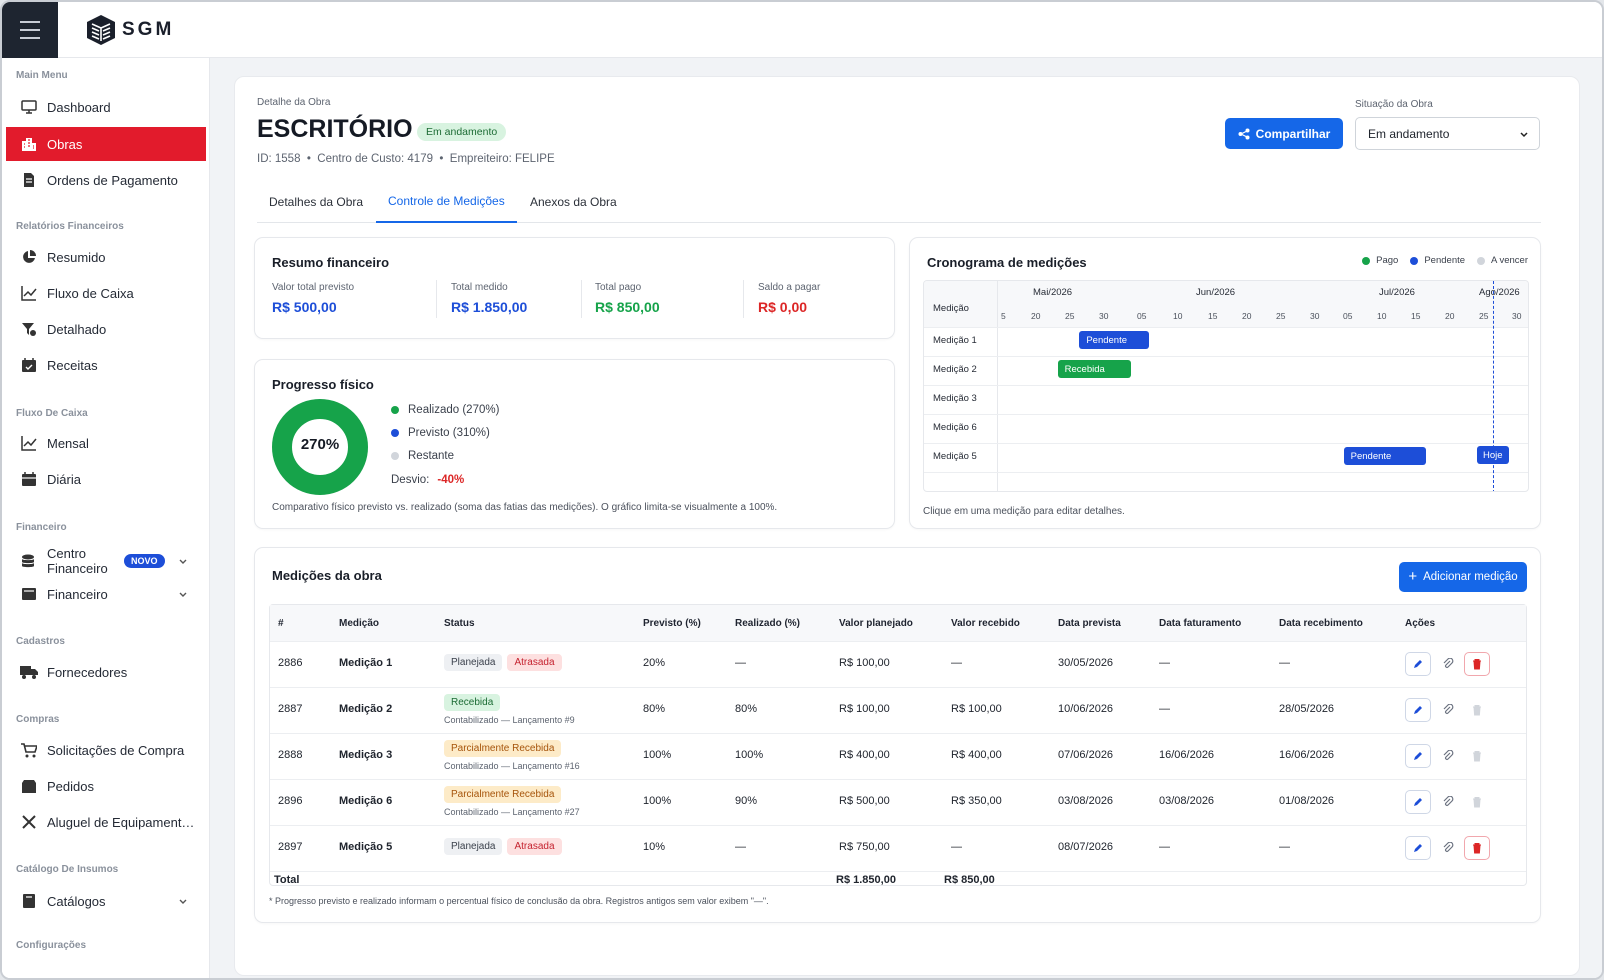  I want to click on sidebar-item-detalhado: Detalhado, so click(106, 329).